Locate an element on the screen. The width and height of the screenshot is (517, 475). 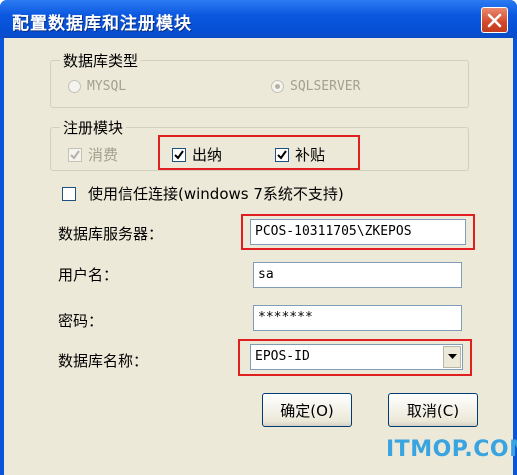
dropdown-arrow is located at coordinates (452, 357).